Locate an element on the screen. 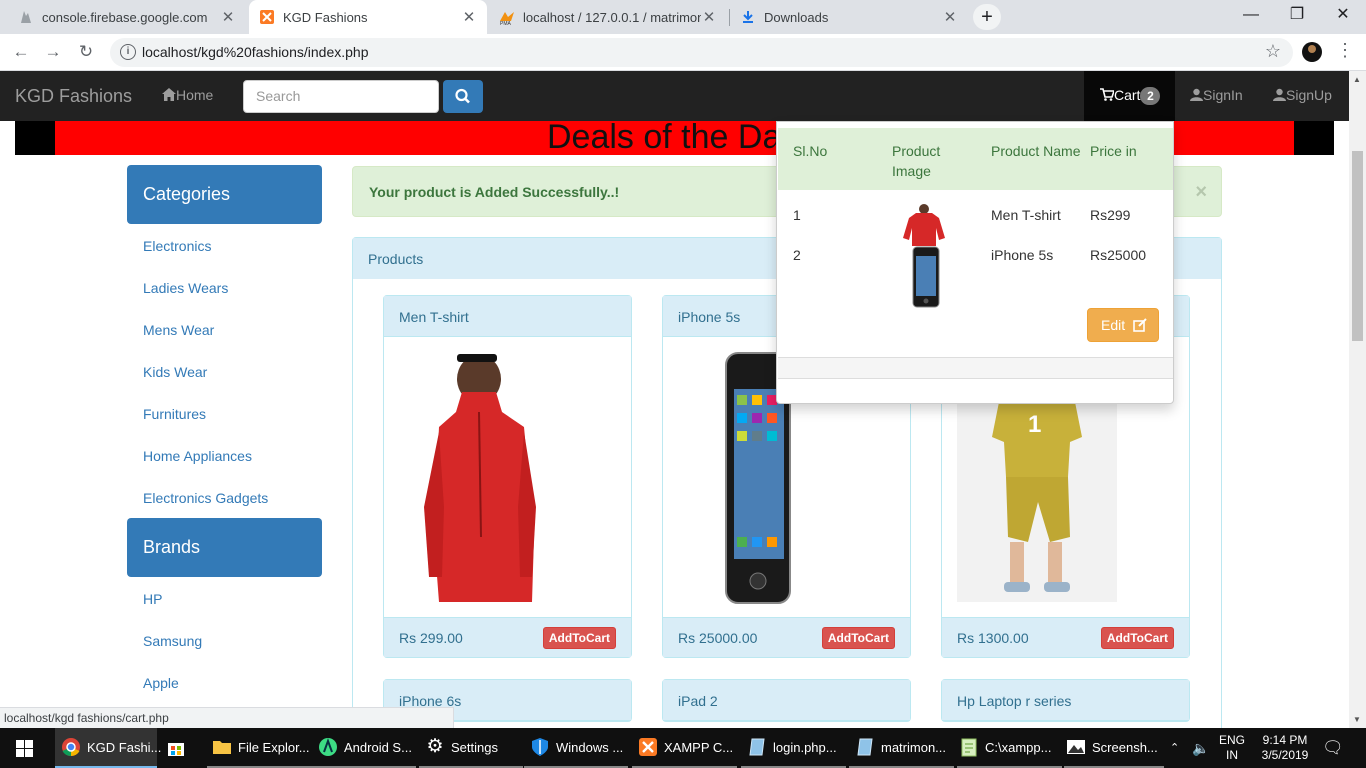 This screenshot has width=1366, height=768. profile-avatar is located at coordinates (1312, 52).